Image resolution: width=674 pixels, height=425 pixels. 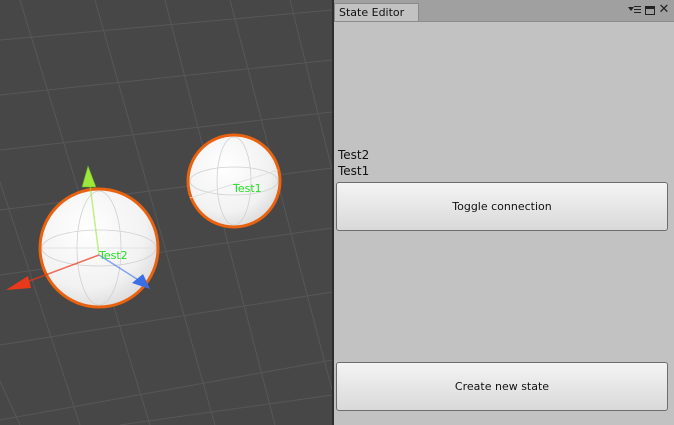 I want to click on scene-label-test2: Test2, so click(x=113, y=255).